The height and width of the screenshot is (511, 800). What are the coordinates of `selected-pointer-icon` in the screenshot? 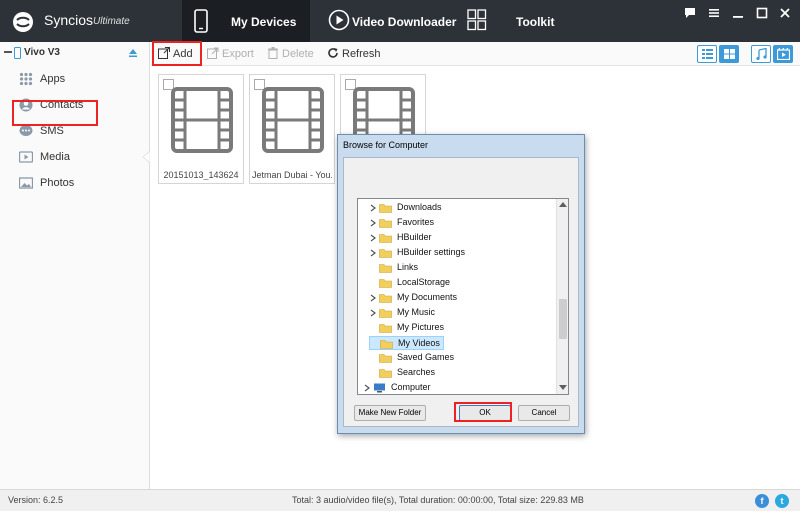 It's located at (146, 157).